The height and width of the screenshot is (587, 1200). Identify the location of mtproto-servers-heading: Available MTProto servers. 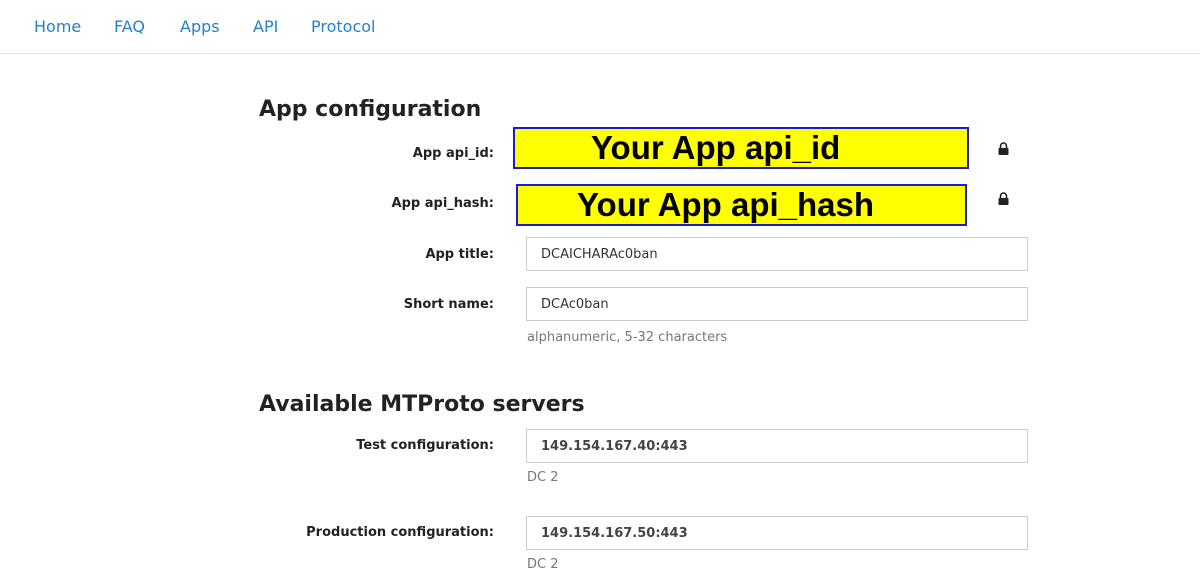
(422, 404).